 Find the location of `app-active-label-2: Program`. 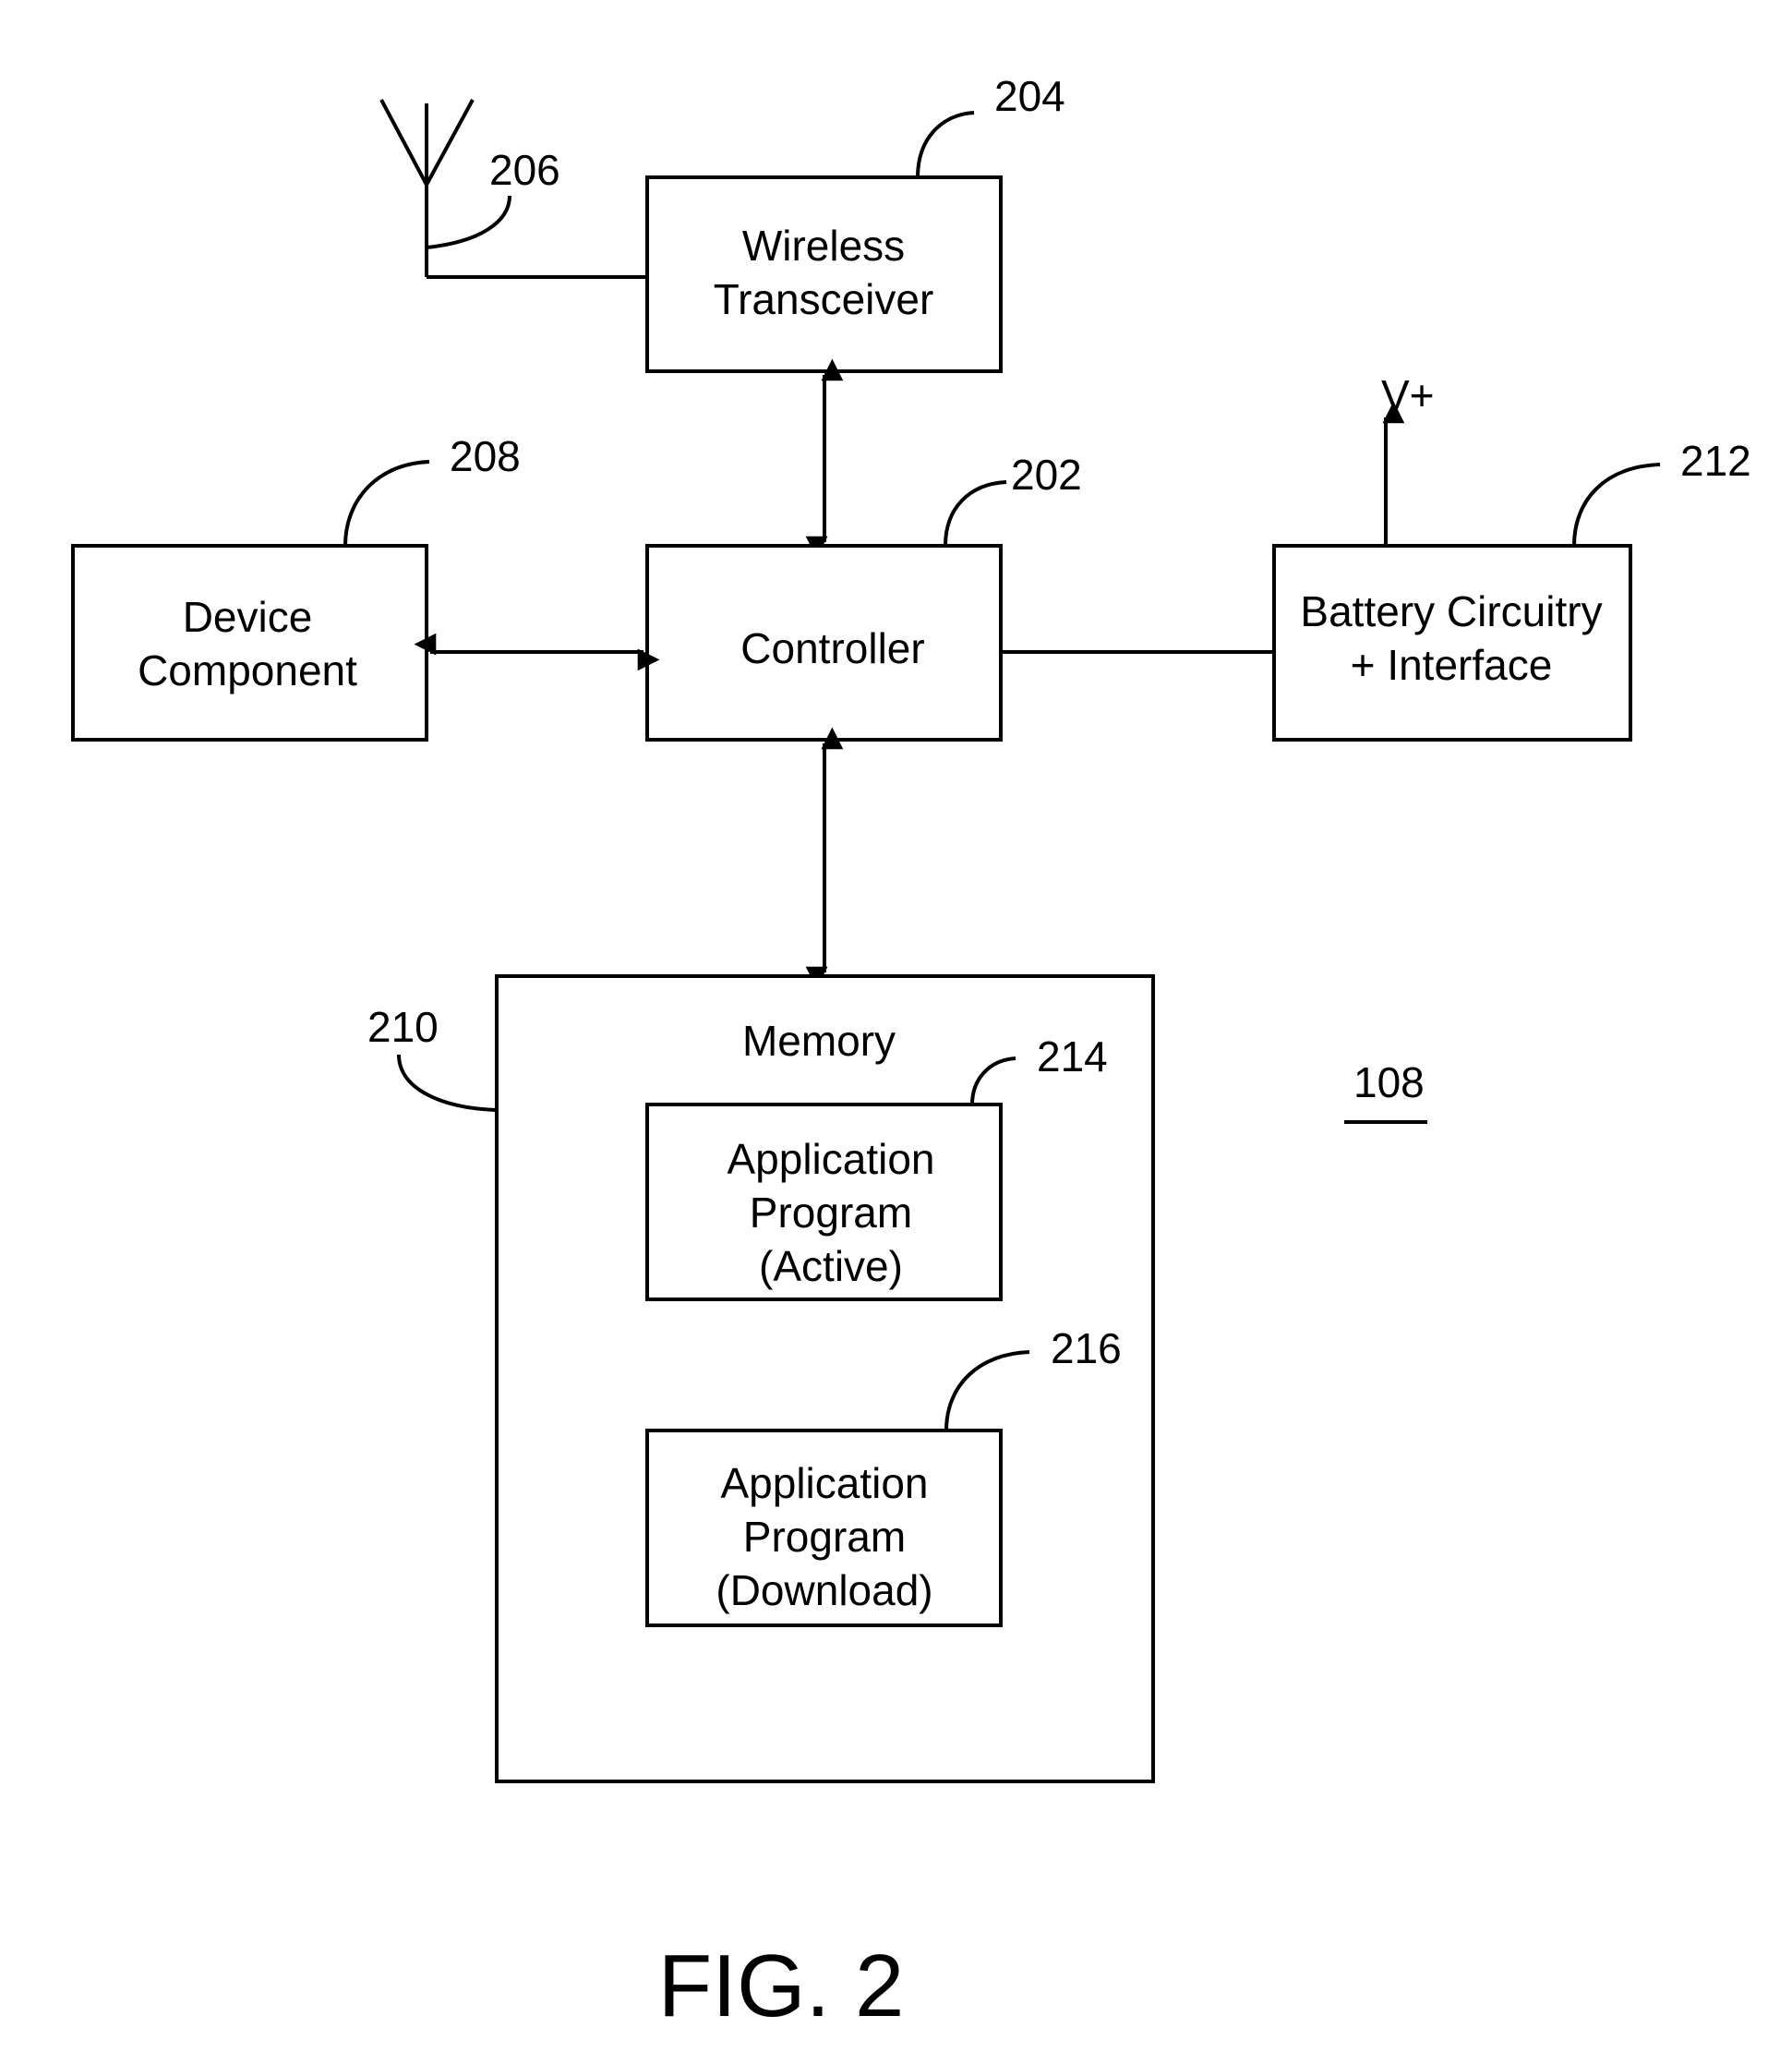

app-active-label-2: Program is located at coordinates (831, 1213).